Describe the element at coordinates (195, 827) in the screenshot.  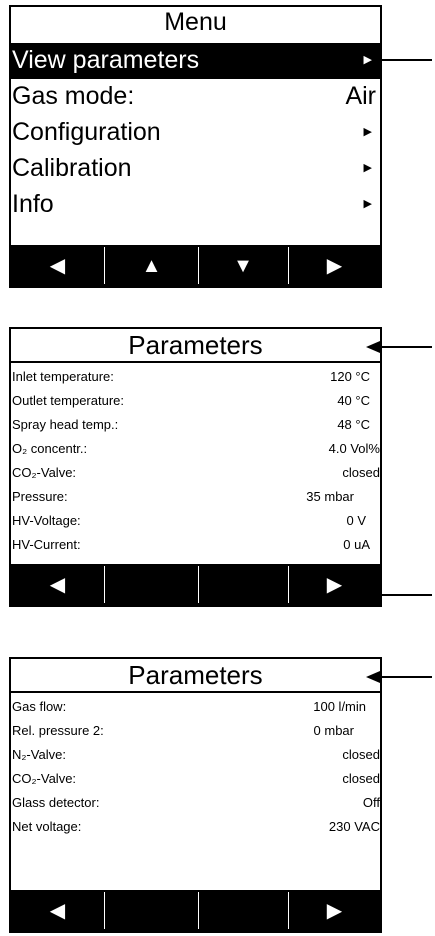
I see `param-row: Net voltage: 230 VAC` at that location.